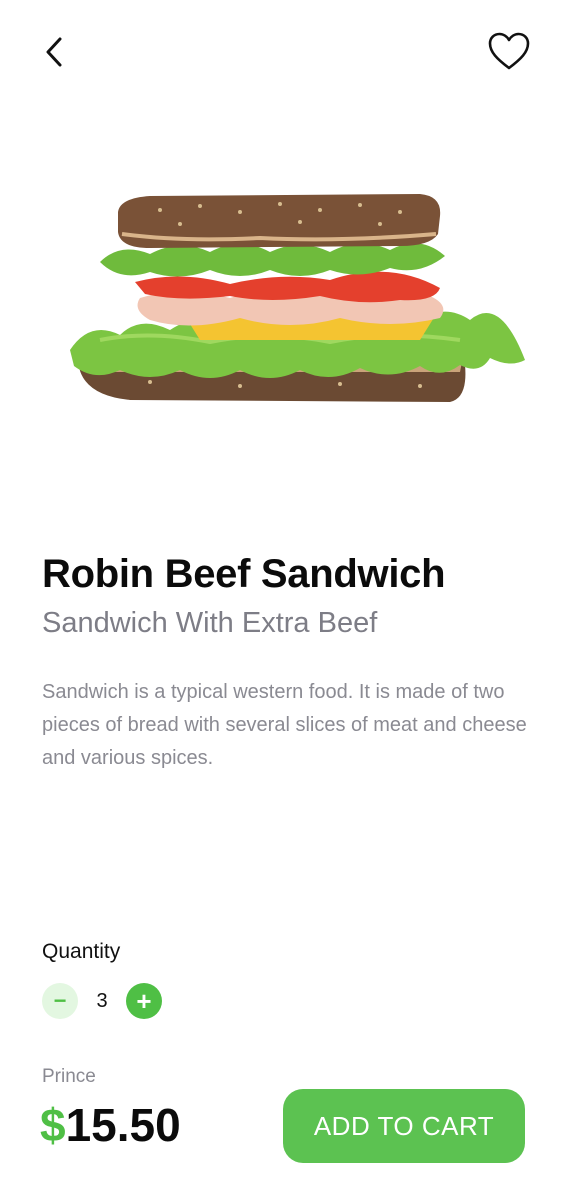  I want to click on favorite-button, so click(509, 51).